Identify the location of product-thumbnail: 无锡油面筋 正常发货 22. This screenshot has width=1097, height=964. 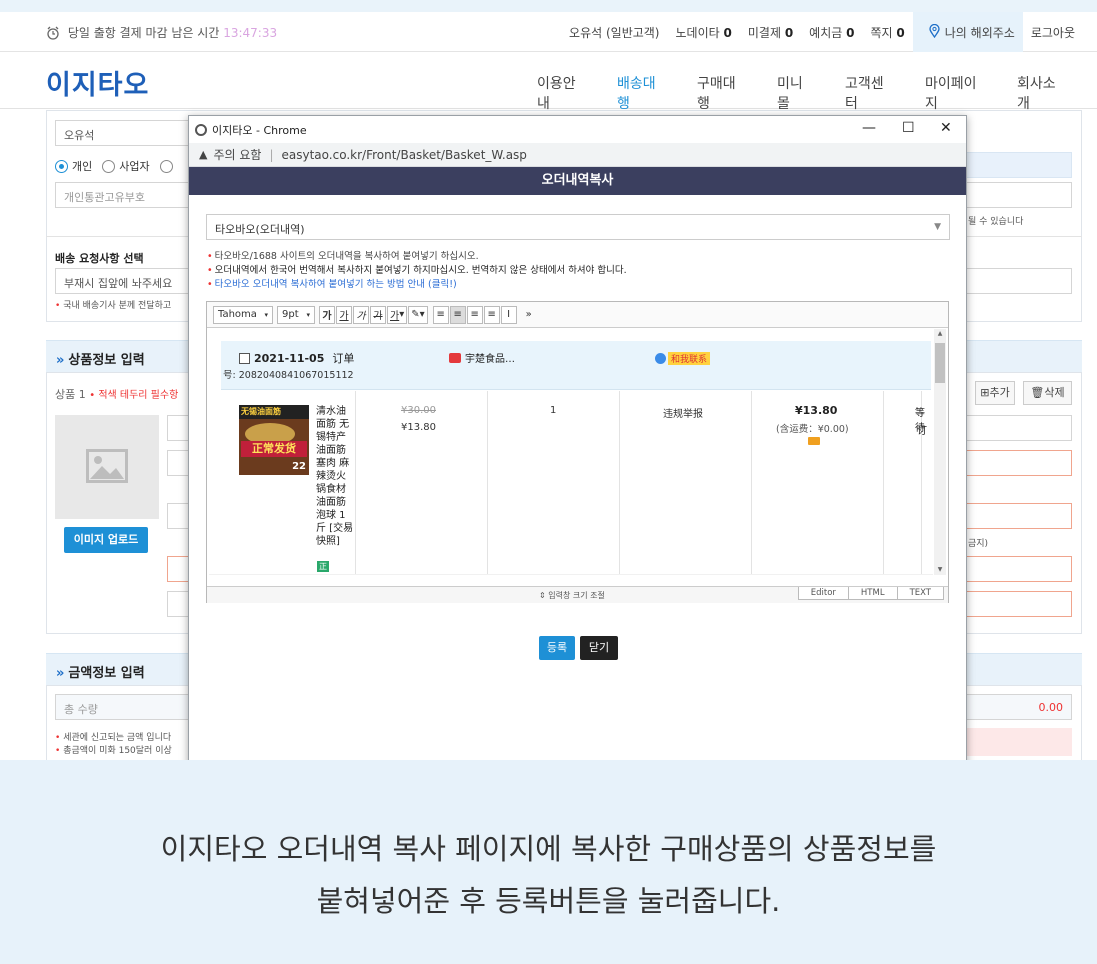
(274, 440).